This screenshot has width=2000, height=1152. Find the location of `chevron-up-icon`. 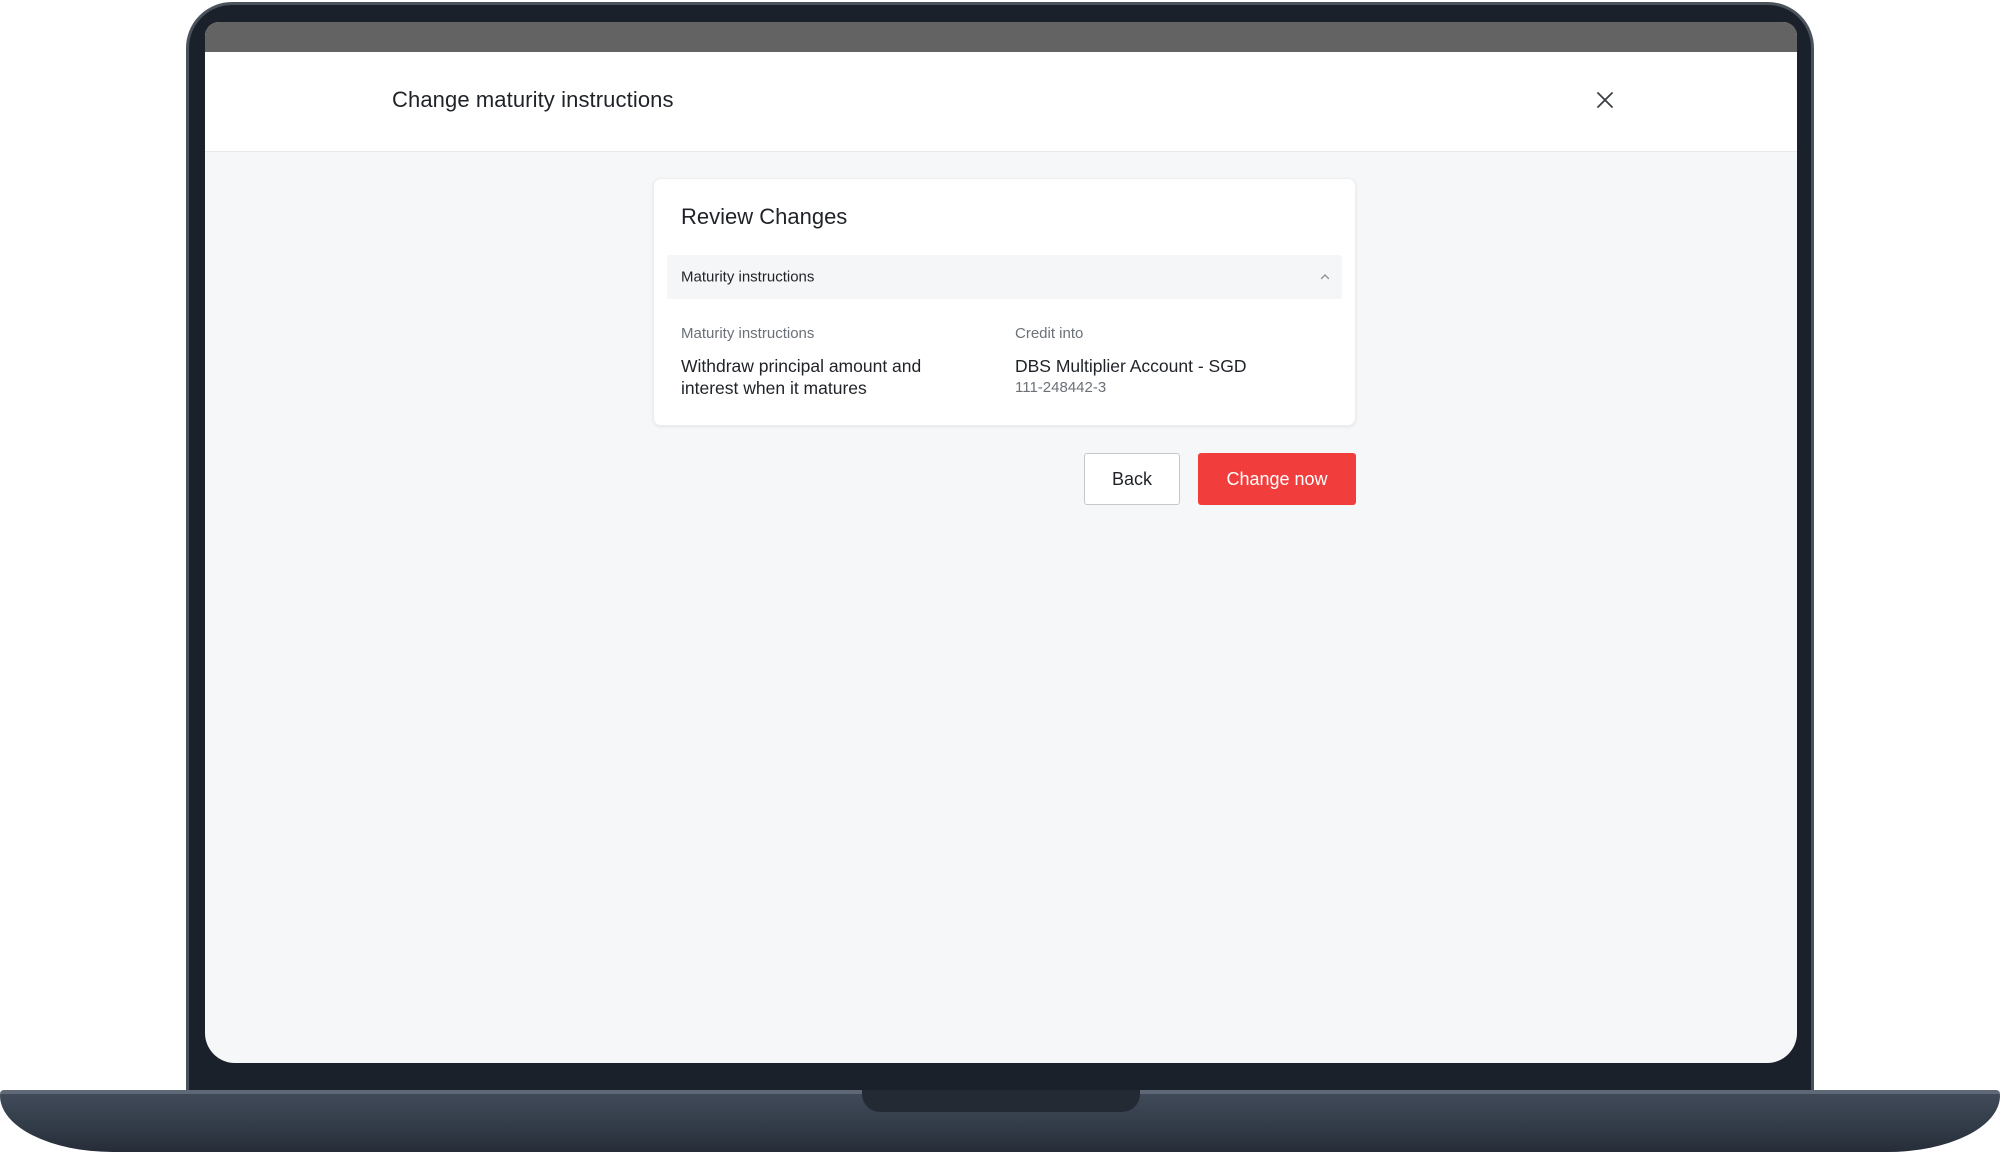

chevron-up-icon is located at coordinates (1325, 277).